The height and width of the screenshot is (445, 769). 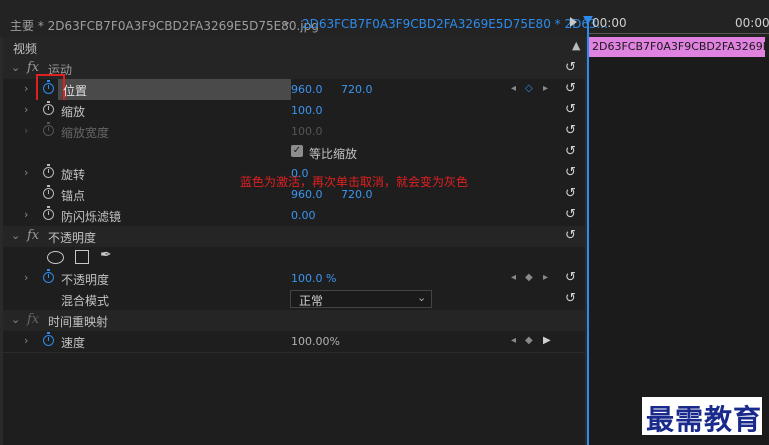 I want to click on param-opacity: › 不透明度 100.0 % ◂ ◆ ▸ ↺, so click(x=294, y=279).